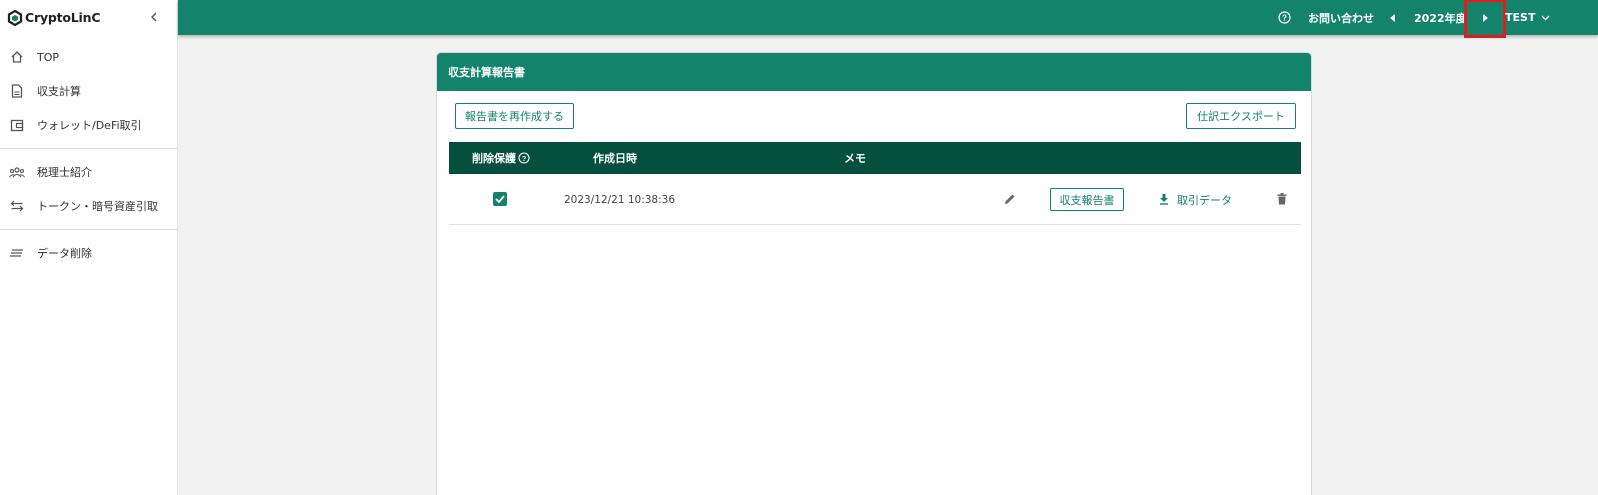 The image size is (1598, 495). What do you see at coordinates (97, 206) in the screenshot?
I see `sidebar-item-label: トークン・暗号資産引取` at bounding box center [97, 206].